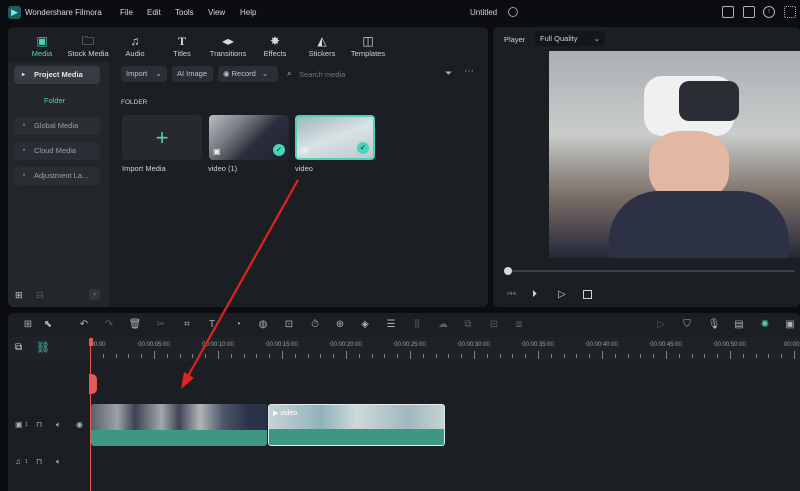  Describe the element at coordinates (240, 284) in the screenshot. I see `annotation-arrow` at that location.